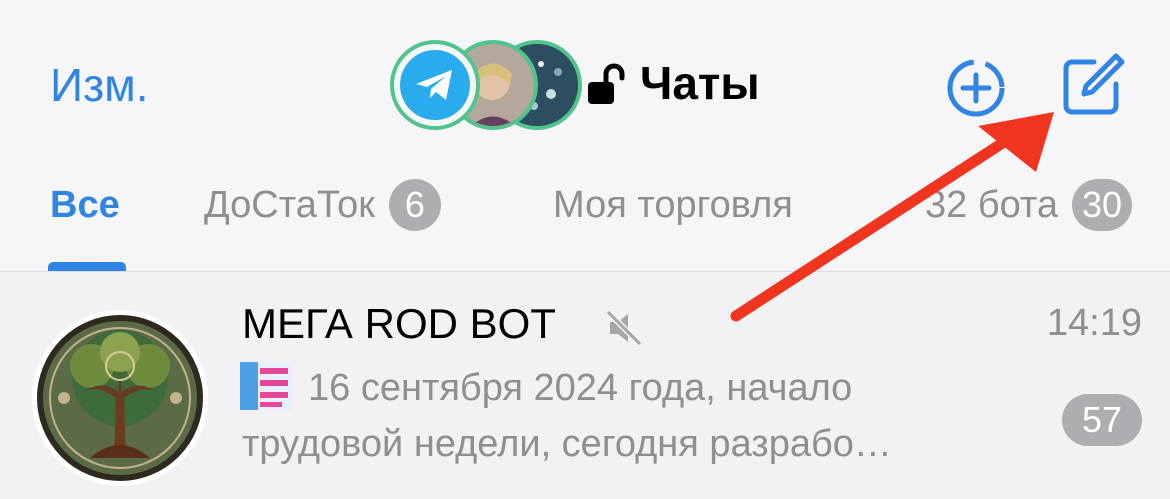 Image resolution: width=1170 pixels, height=499 pixels. I want to click on tab-label: Моя торговля, so click(673, 204).